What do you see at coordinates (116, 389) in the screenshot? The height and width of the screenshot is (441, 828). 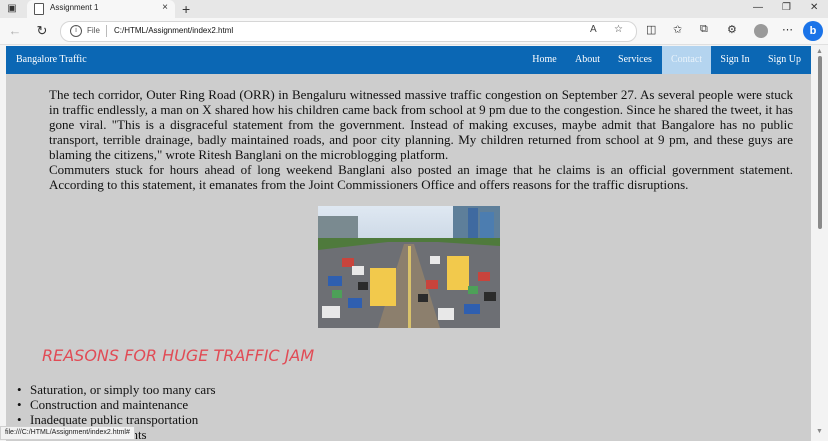 I see `reason-list-item: Saturation, or simply too many cars` at bounding box center [116, 389].